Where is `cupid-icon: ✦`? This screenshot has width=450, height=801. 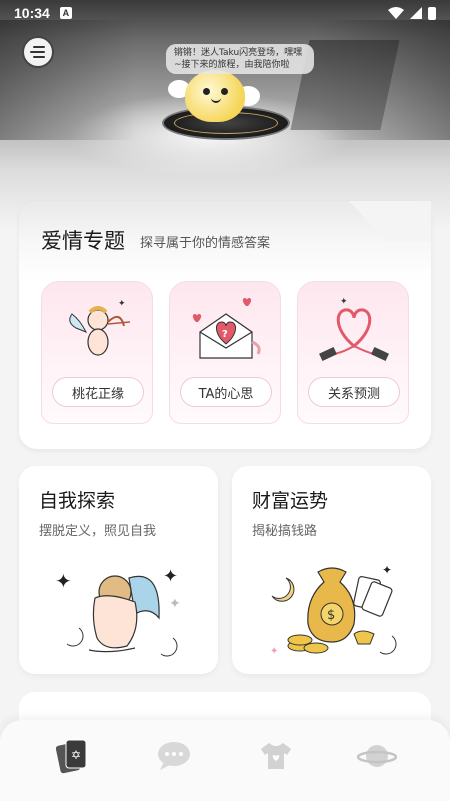
cupid-icon: ✦ is located at coordinates (99, 330).